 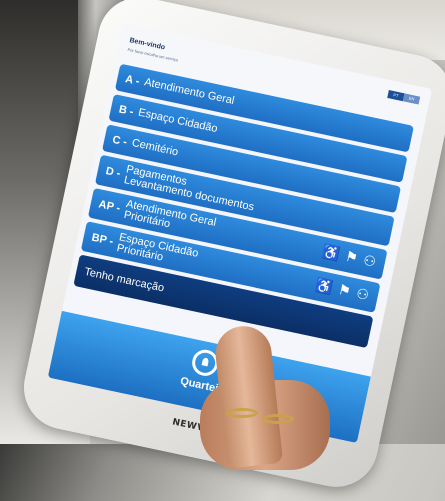 I want to click on service-code: A -, so click(x=132, y=80).